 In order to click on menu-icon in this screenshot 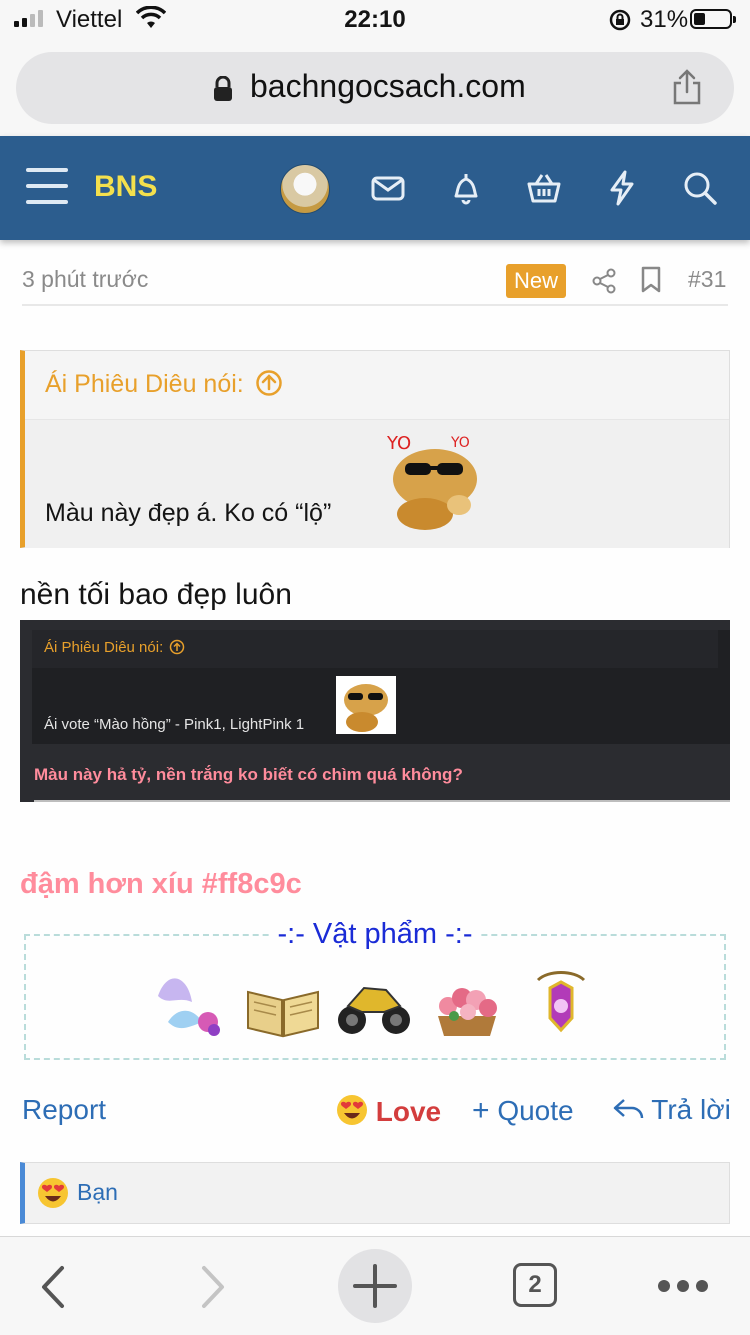, I will do `click(47, 187)`.